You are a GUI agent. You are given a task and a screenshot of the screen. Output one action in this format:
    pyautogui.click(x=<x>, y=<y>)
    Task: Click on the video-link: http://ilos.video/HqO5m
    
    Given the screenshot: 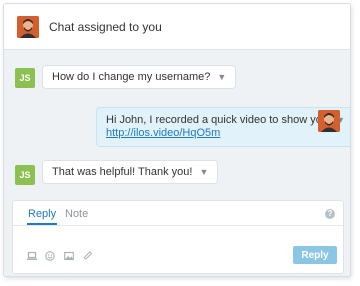 What is the action you would take?
    pyautogui.click(x=163, y=133)
    